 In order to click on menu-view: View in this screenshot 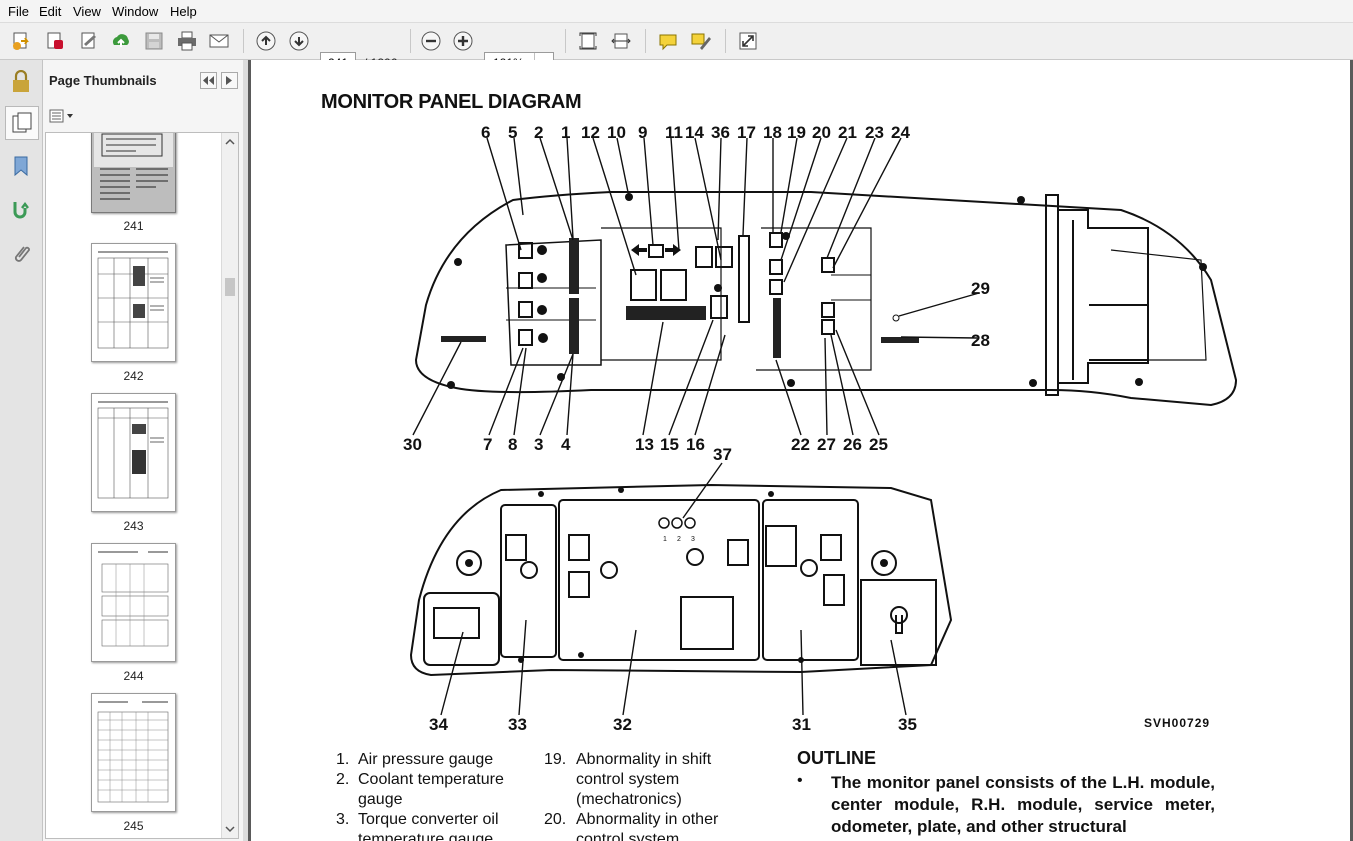, I will do `click(87, 11)`.